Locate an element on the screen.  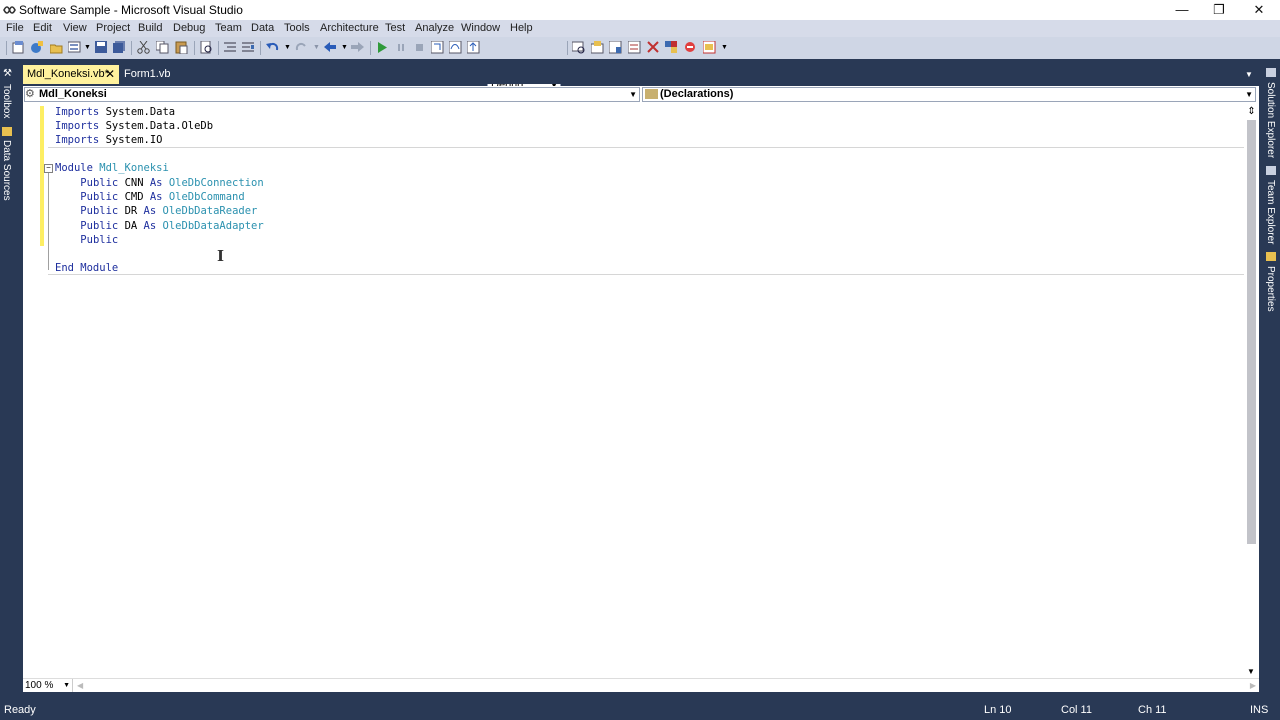
properties-window-icon is located at coordinates (615, 47).